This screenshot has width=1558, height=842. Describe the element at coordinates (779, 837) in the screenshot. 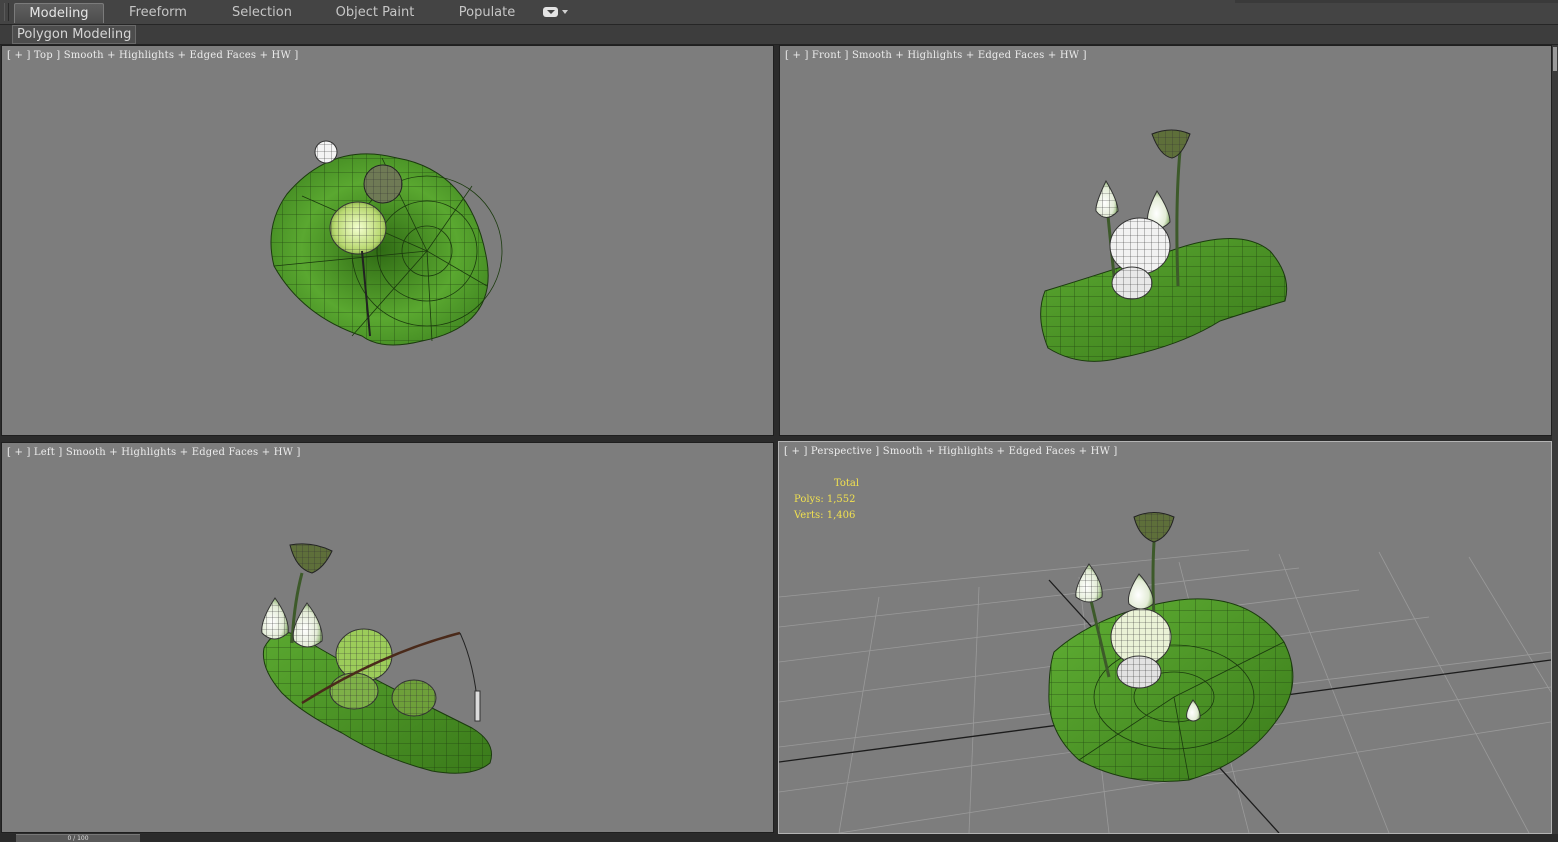

I see `timeline-bar` at that location.